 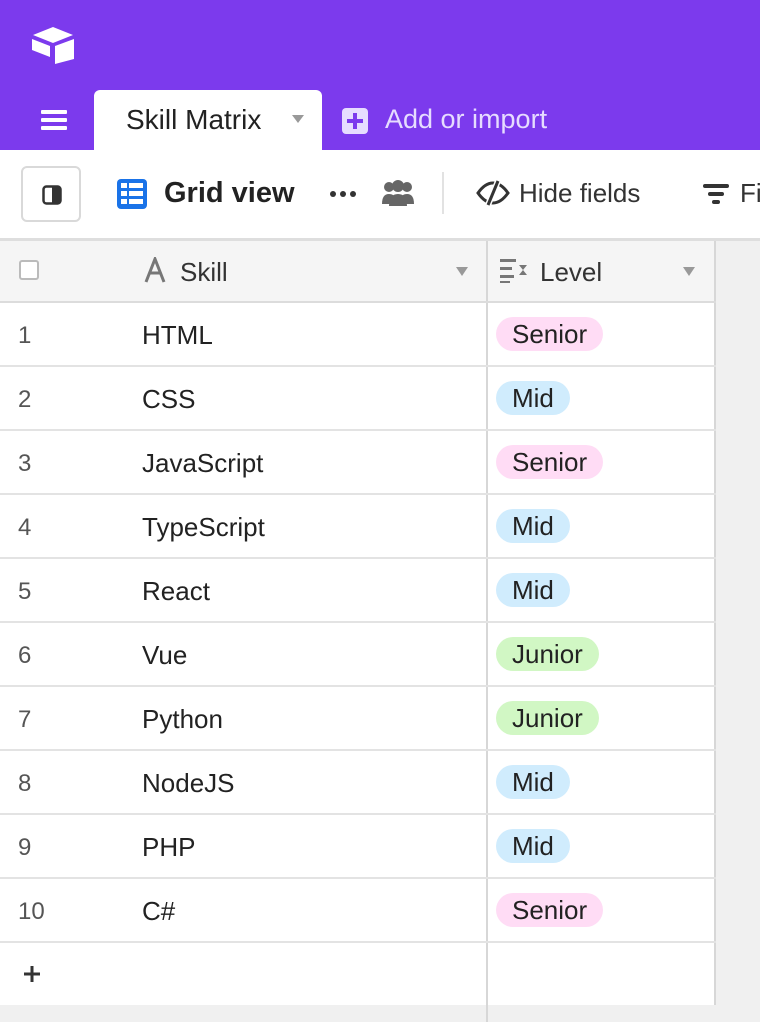 What do you see at coordinates (25, 591) in the screenshot?
I see `row-number: 5` at bounding box center [25, 591].